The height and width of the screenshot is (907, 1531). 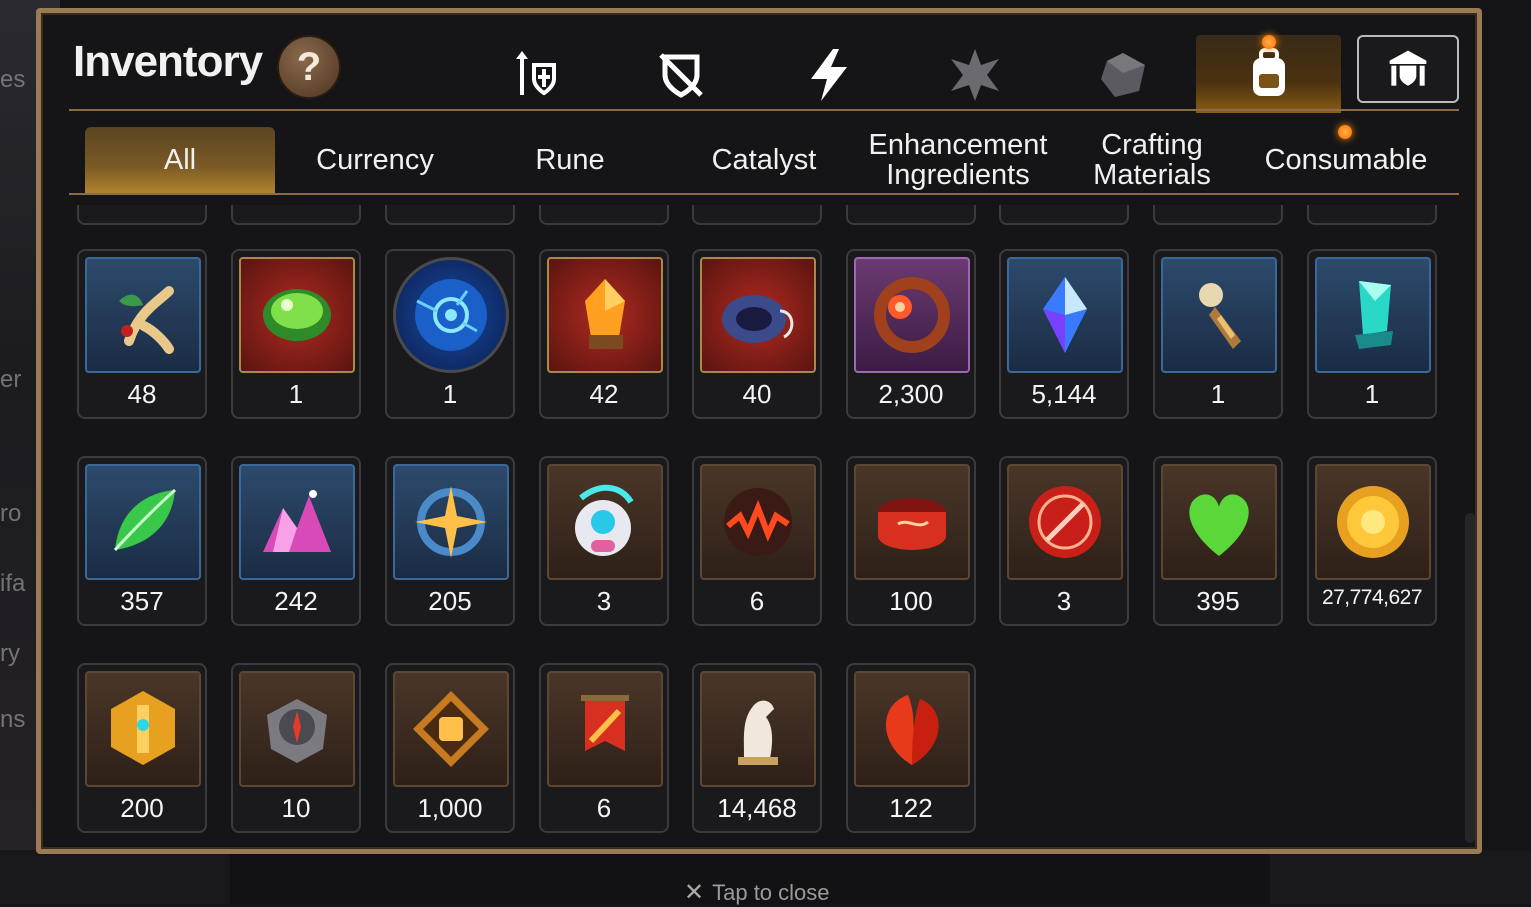 I want to click on inventory-item: 395, so click(x=1218, y=541).